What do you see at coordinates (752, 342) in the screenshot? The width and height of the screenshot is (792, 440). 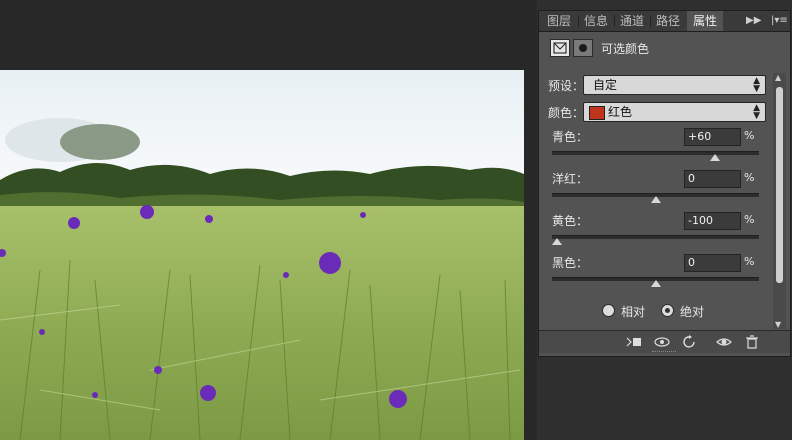 I see `trash-icon` at bounding box center [752, 342].